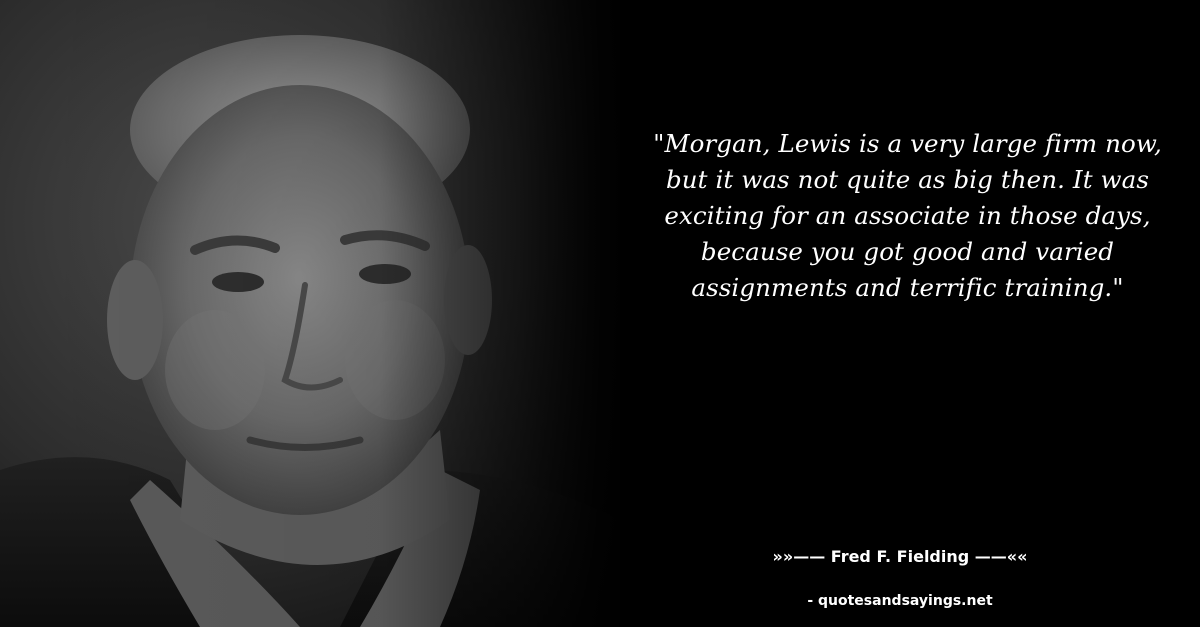 Image resolution: width=1200 pixels, height=627 pixels. I want to click on source-credit: - quotesandsayings.net, so click(900, 601).